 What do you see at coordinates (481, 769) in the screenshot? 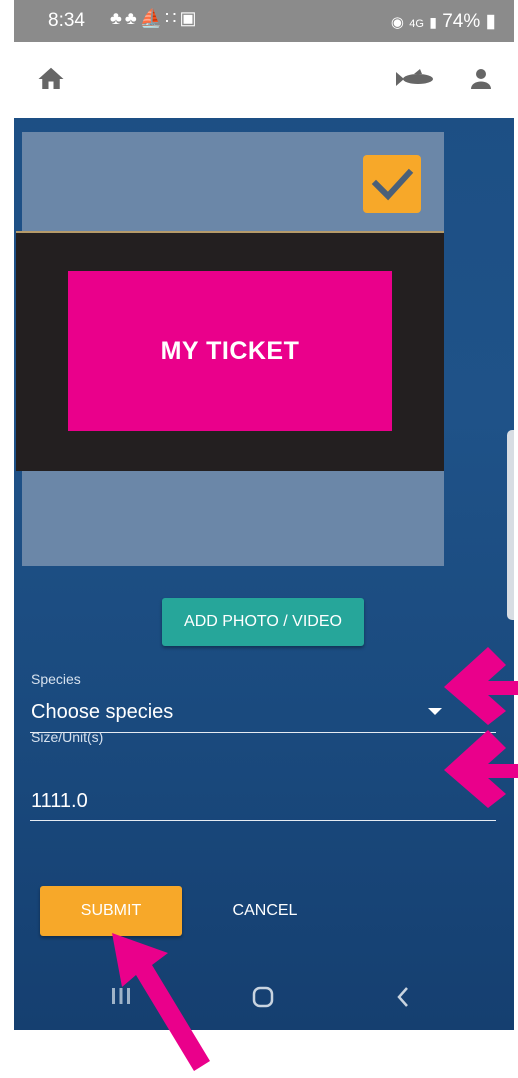
I see `annotation-arrow-size` at bounding box center [481, 769].